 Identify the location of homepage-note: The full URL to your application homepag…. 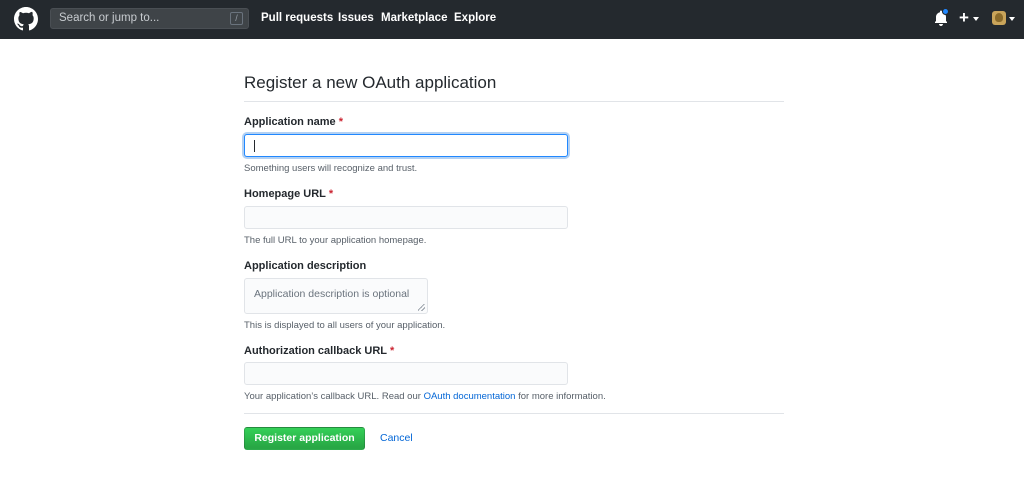
(335, 240).